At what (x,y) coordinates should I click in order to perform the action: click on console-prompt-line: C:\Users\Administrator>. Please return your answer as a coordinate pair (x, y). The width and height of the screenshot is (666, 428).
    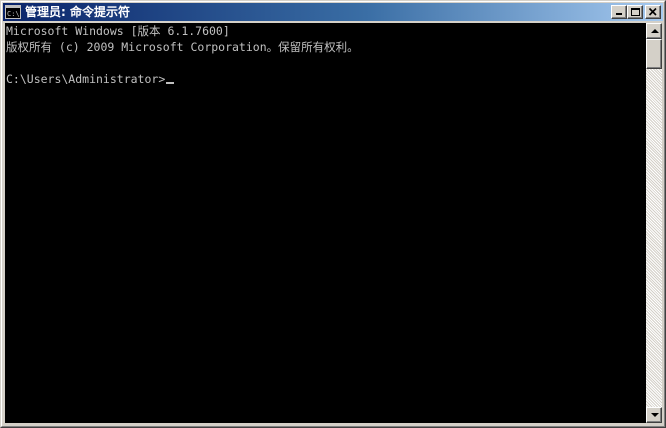
    Looking at the image, I should click on (325, 79).